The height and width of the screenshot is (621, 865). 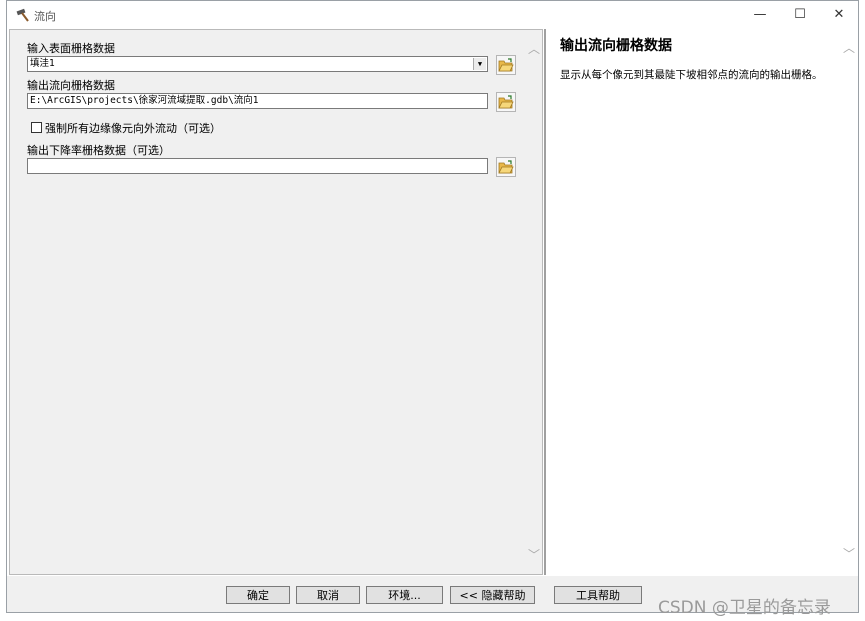 I want to click on output-flow-input: E:\ArcGIS\projects\徐家河流域提取.gdb\流向1, so click(x=257, y=101).